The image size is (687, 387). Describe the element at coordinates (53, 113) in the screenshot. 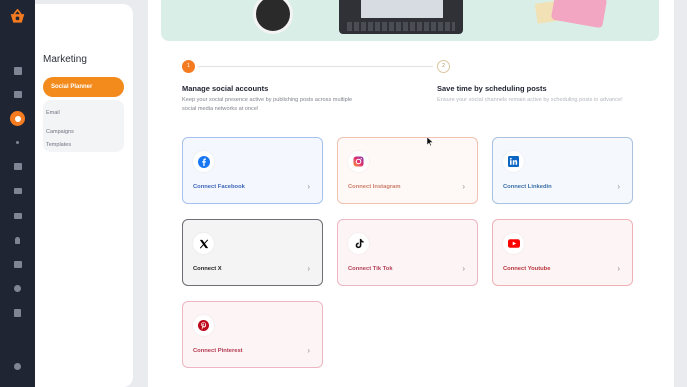

I see `submenu-item-email: Email` at that location.